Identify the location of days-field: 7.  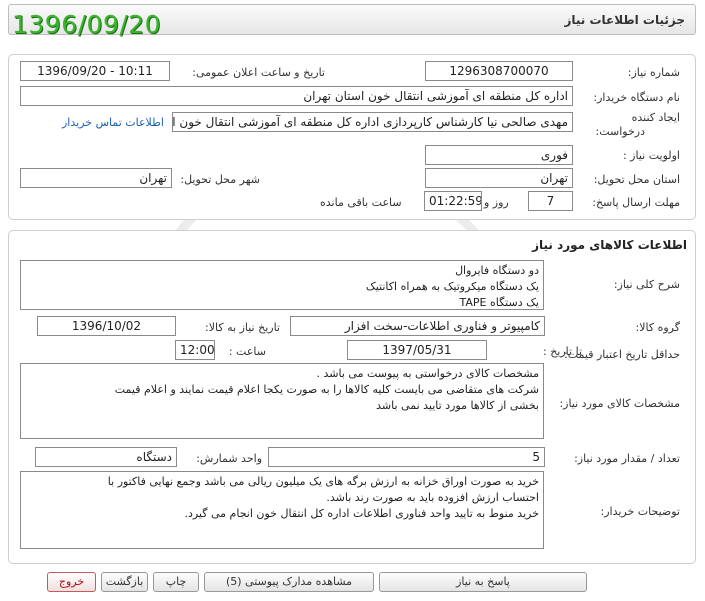
(550, 201).